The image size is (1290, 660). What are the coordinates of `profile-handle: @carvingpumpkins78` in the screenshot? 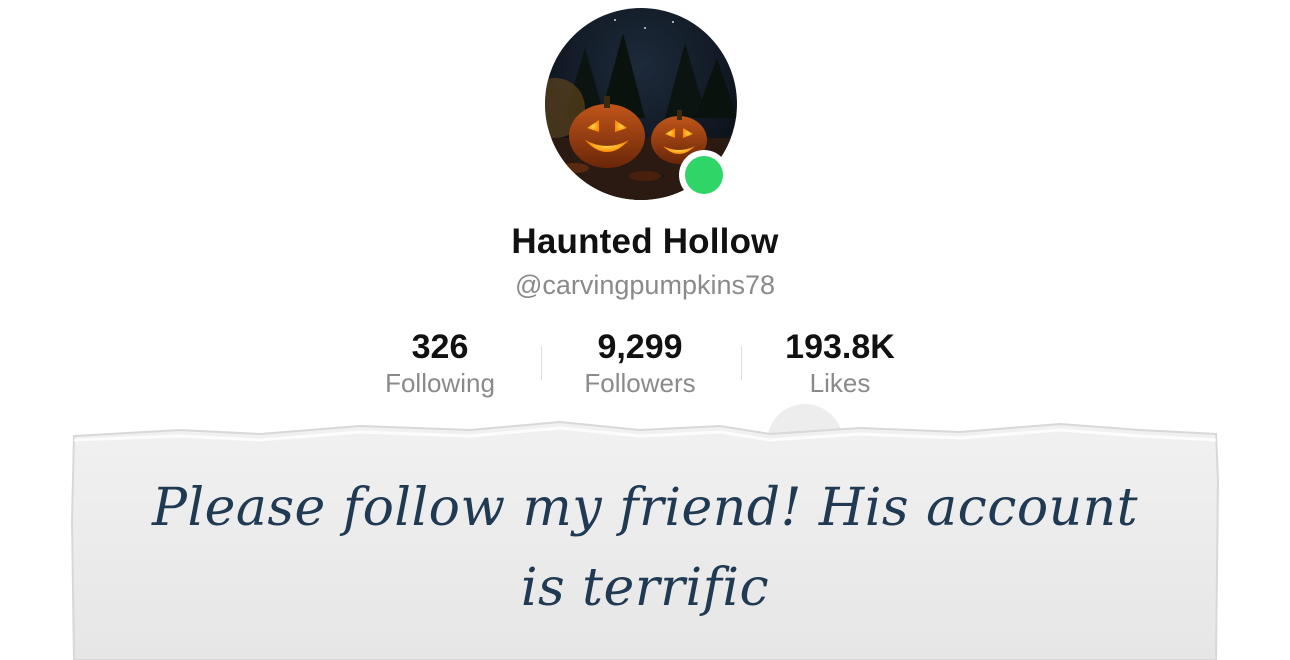 It's located at (645, 285).